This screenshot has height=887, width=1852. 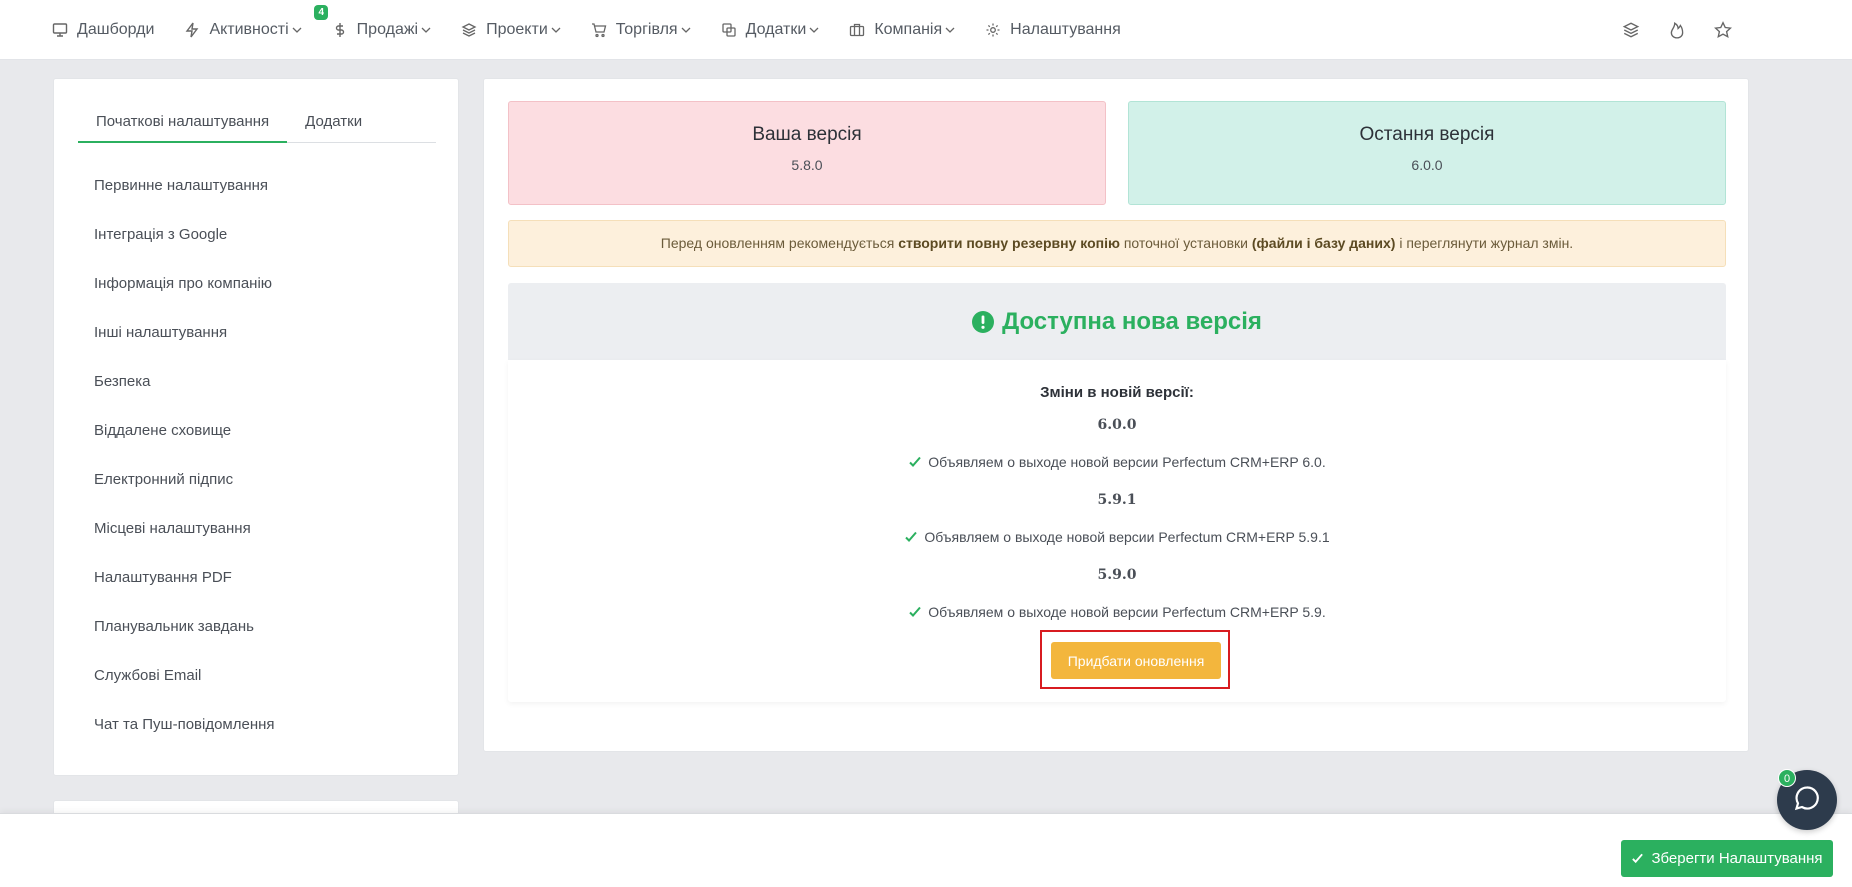 I want to click on nav-item-settings: Налаштування, so click(x=1053, y=30).